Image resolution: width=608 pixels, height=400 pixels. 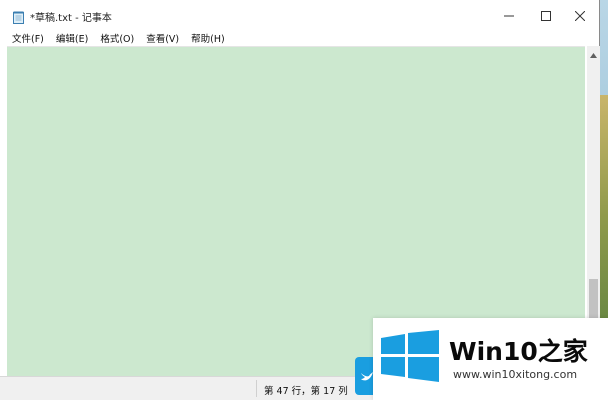 I want to click on watermark-banner: Win10之家 www.win10xitong.com, so click(x=490, y=359).